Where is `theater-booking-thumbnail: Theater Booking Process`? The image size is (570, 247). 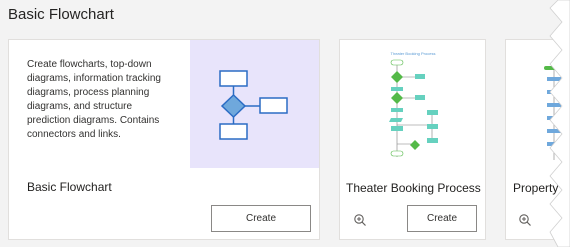
theater-booking-thumbnail: Theater Booking Process is located at coordinates (413, 104).